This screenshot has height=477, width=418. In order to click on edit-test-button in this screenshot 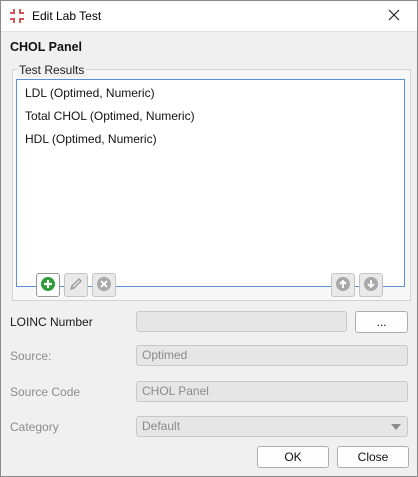, I will do `click(76, 285)`.